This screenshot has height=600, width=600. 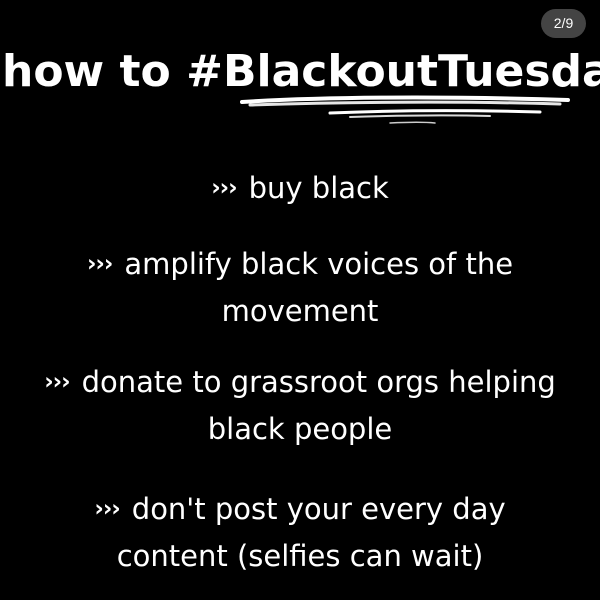 I want to click on slide-title: how to #BlackoutTuesday, so click(x=301, y=71).